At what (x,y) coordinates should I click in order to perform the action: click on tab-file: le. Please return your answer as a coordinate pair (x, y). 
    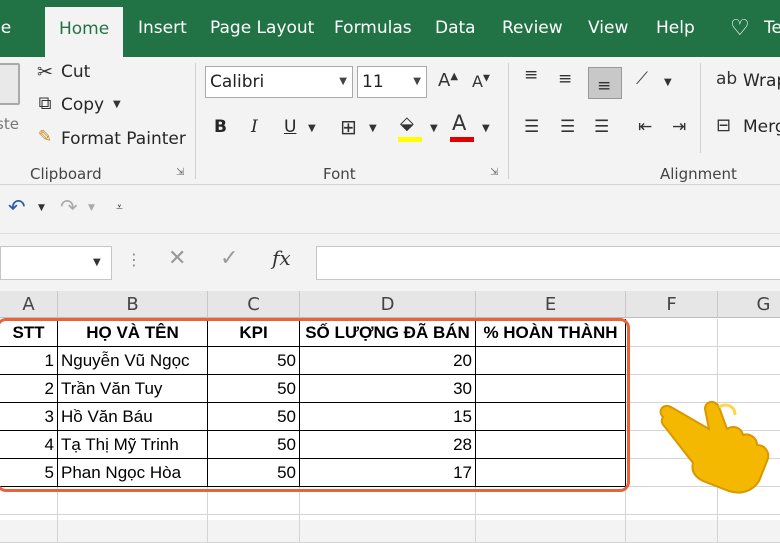
    Looking at the image, I should click on (5, 28).